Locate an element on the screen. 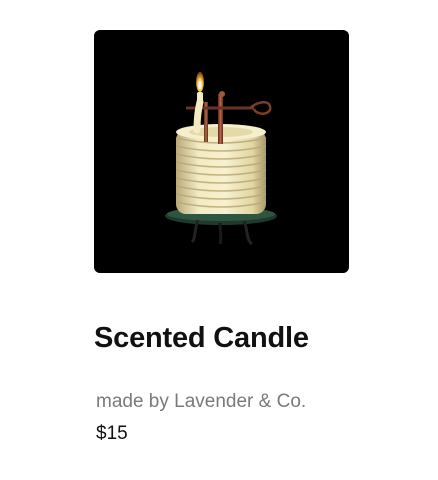  product-title: Scented Candle is located at coordinates (201, 338).